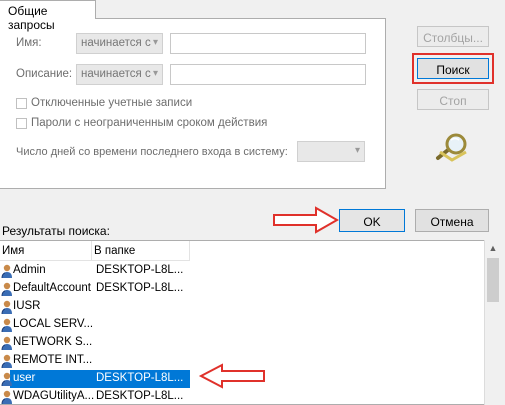 The width and height of the screenshot is (505, 405). What do you see at coordinates (452, 220) in the screenshot?
I see `cancel-button: Отмена` at bounding box center [452, 220].